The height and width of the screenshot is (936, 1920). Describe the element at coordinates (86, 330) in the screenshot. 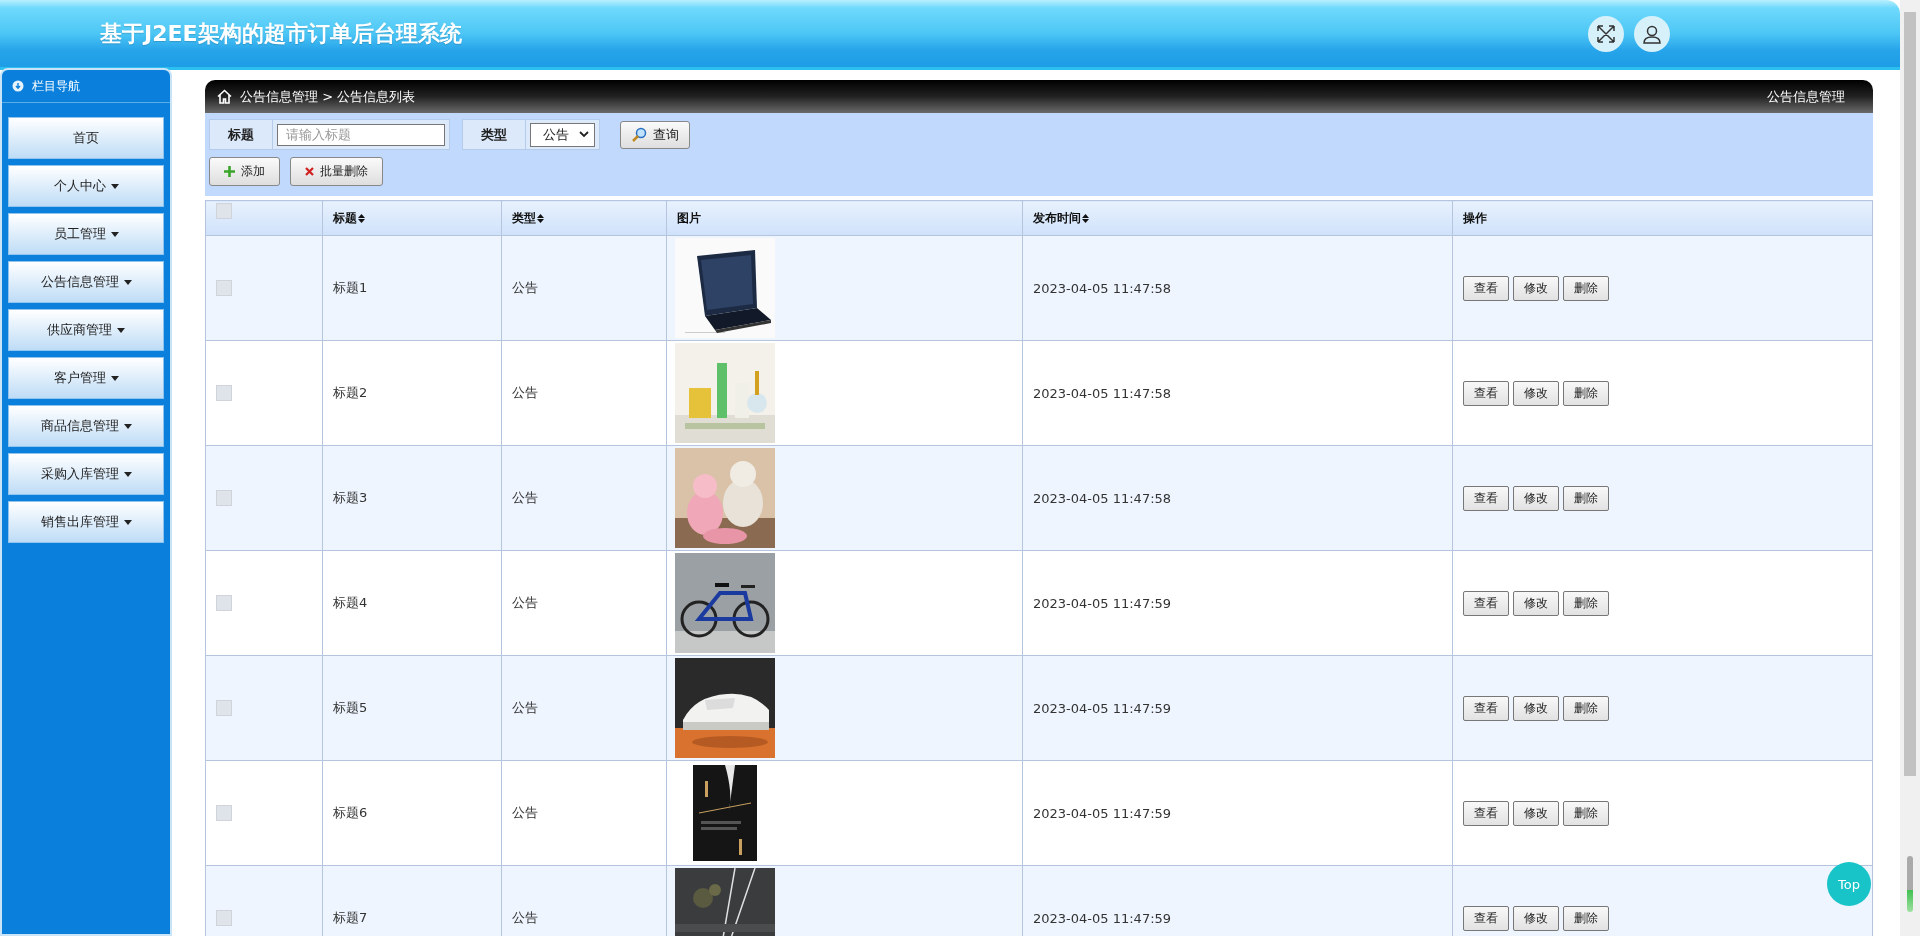

I see `nav-item: 供应商管理` at that location.